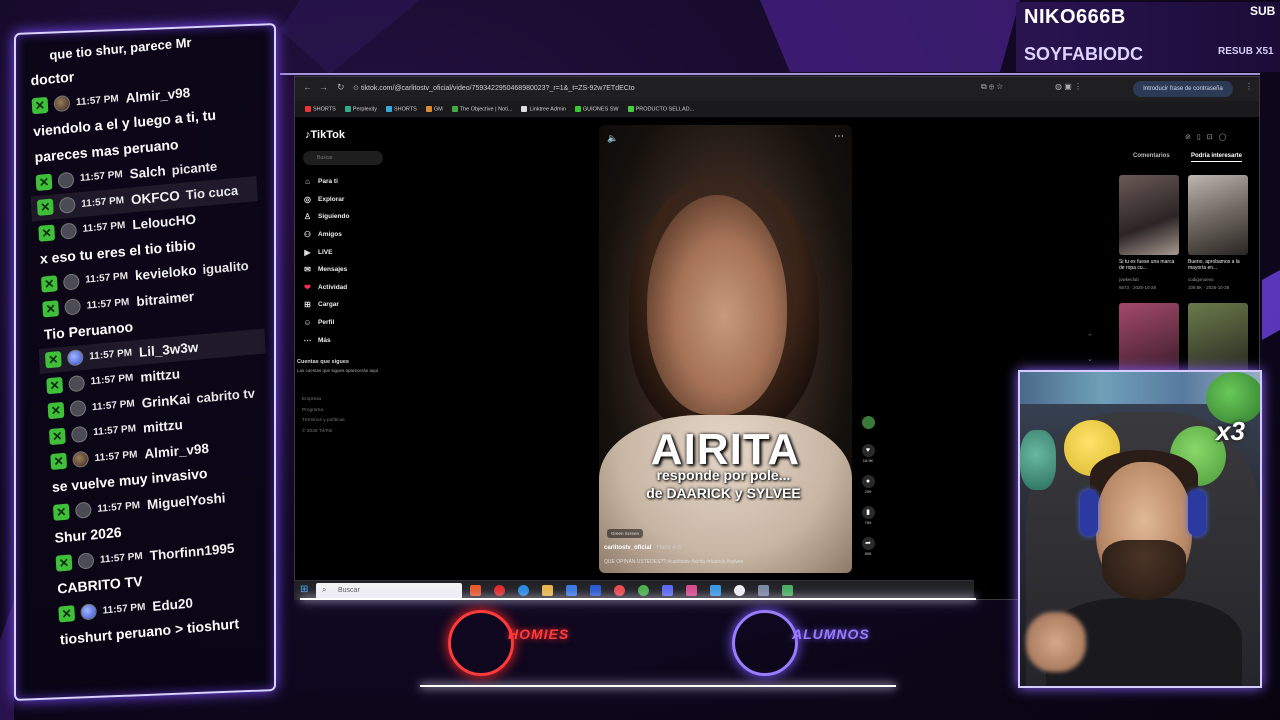 The image size is (1280, 720). I want to click on back-icon: ←, so click(307, 87).